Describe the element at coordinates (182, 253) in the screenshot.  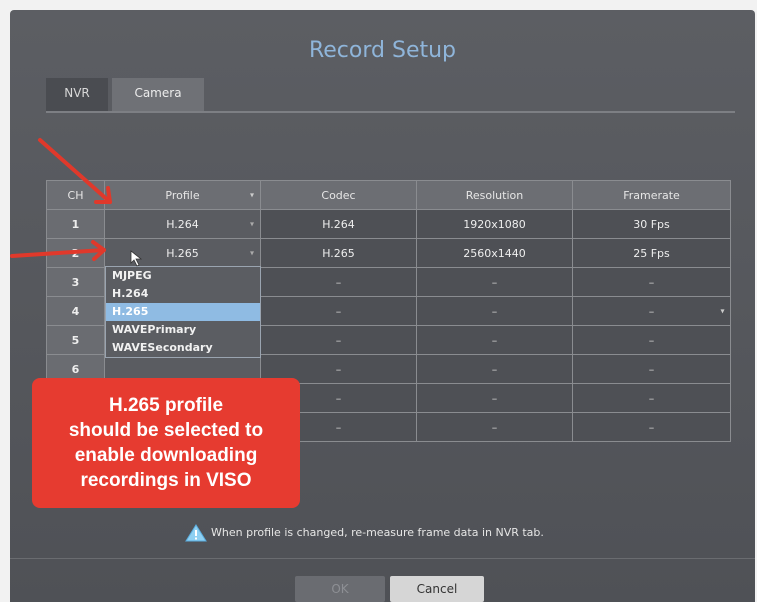
I see `profile-select: H.265 ▾` at that location.